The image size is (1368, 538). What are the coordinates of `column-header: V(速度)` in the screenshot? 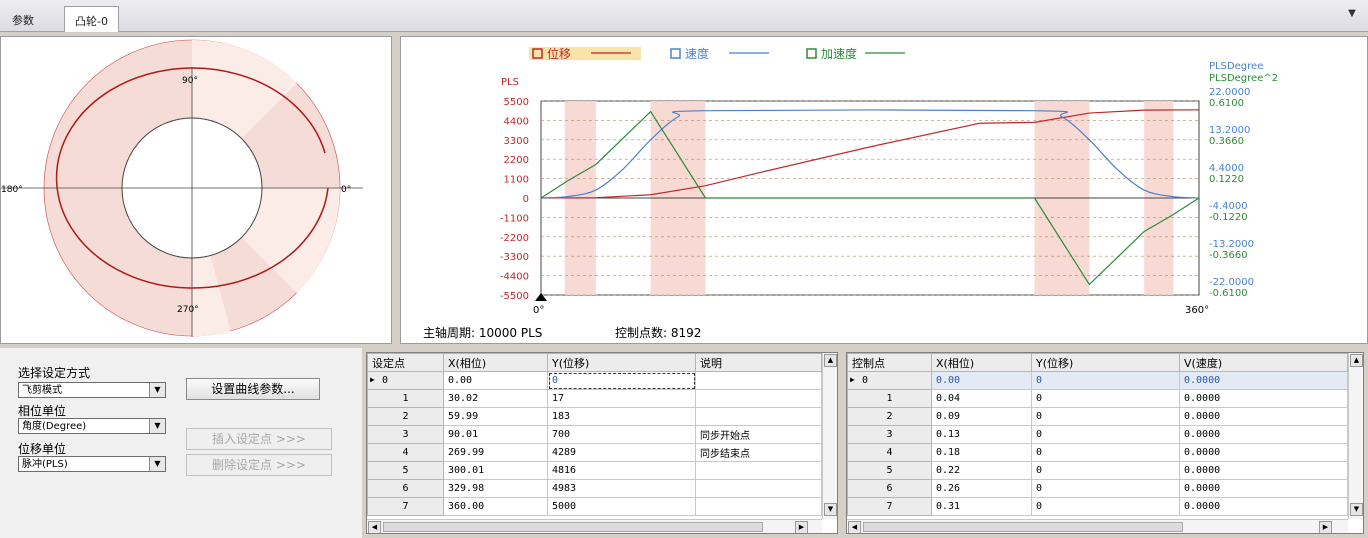 It's located at (1263, 362).